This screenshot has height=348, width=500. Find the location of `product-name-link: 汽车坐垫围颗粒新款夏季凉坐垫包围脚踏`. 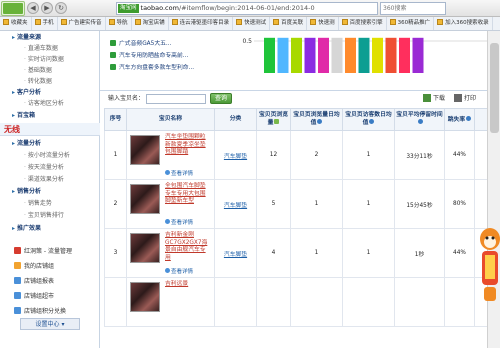

product-name-link: 汽车坐垫围颗粒新款夏季凉坐垫包围脚踏 is located at coordinates (188, 145).